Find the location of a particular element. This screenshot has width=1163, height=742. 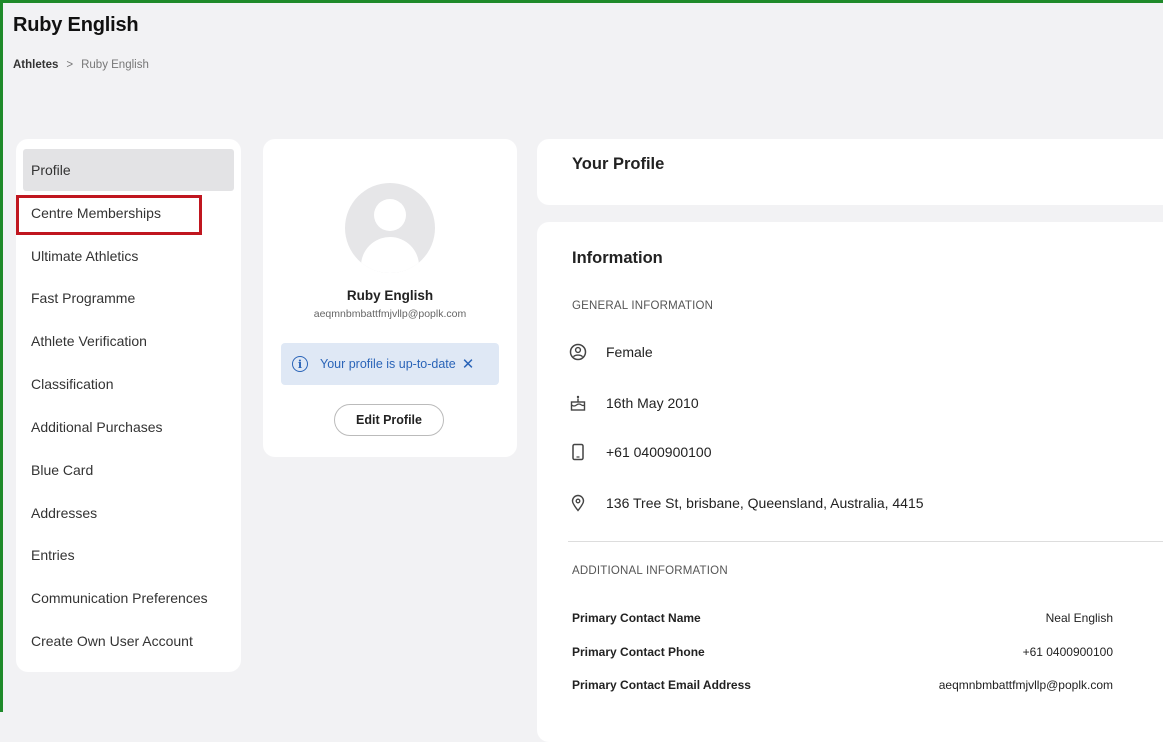

sidebar-item-entries: Entries is located at coordinates (128, 555).